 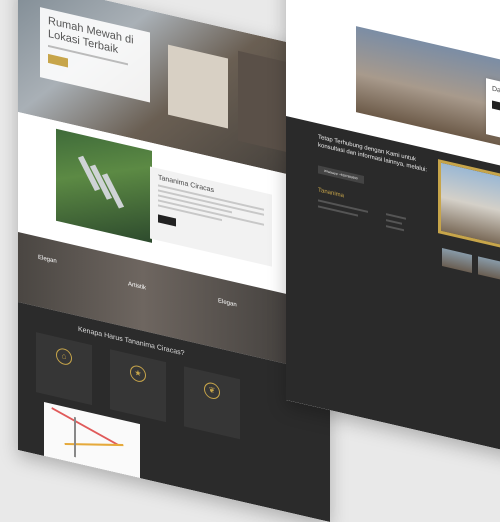 I want to click on price-list-title: Dafta, so click(x=496, y=91).